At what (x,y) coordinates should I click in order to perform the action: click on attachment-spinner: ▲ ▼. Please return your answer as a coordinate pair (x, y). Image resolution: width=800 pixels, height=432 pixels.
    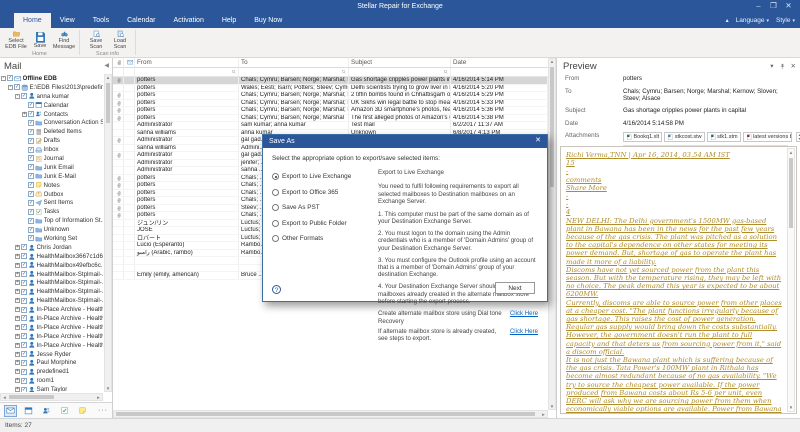
    Looking at the image, I should click on (797, 137).